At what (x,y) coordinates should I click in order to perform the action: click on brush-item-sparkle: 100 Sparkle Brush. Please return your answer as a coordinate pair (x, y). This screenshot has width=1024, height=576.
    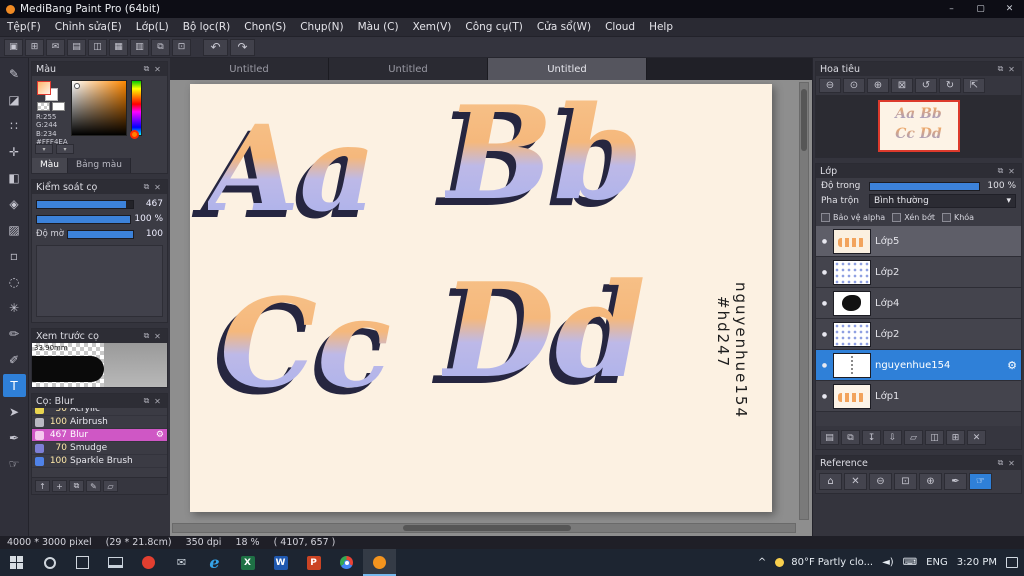
    Looking at the image, I should click on (99, 461).